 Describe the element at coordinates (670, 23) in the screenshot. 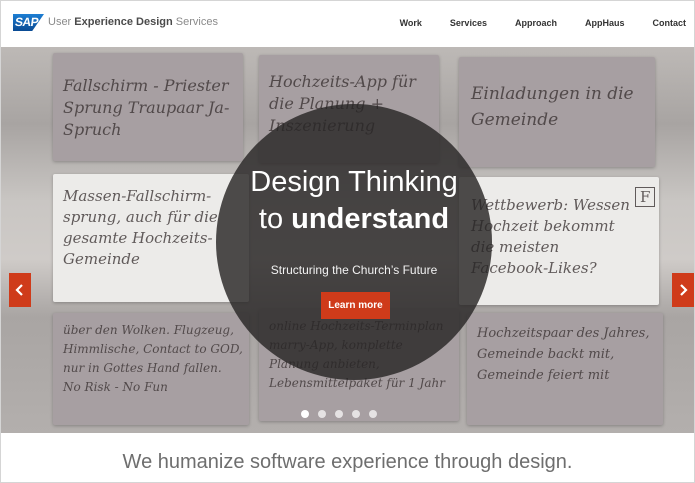

I see `nav-contact: Contact` at that location.